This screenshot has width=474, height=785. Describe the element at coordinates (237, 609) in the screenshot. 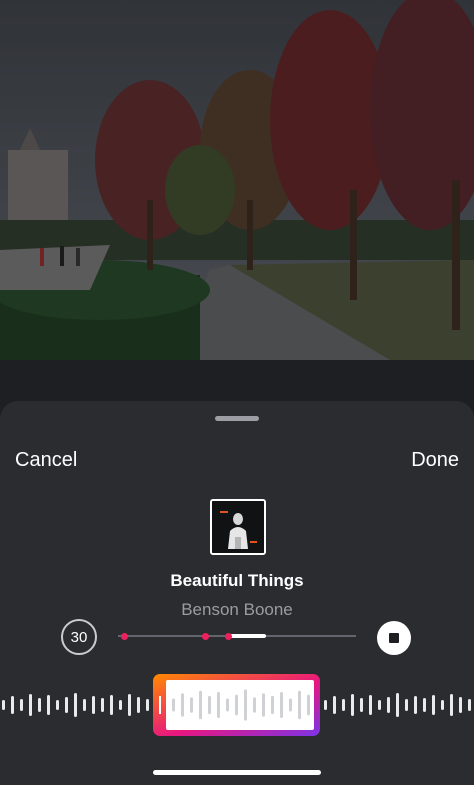

I see `track-artist: Benson Boone` at that location.